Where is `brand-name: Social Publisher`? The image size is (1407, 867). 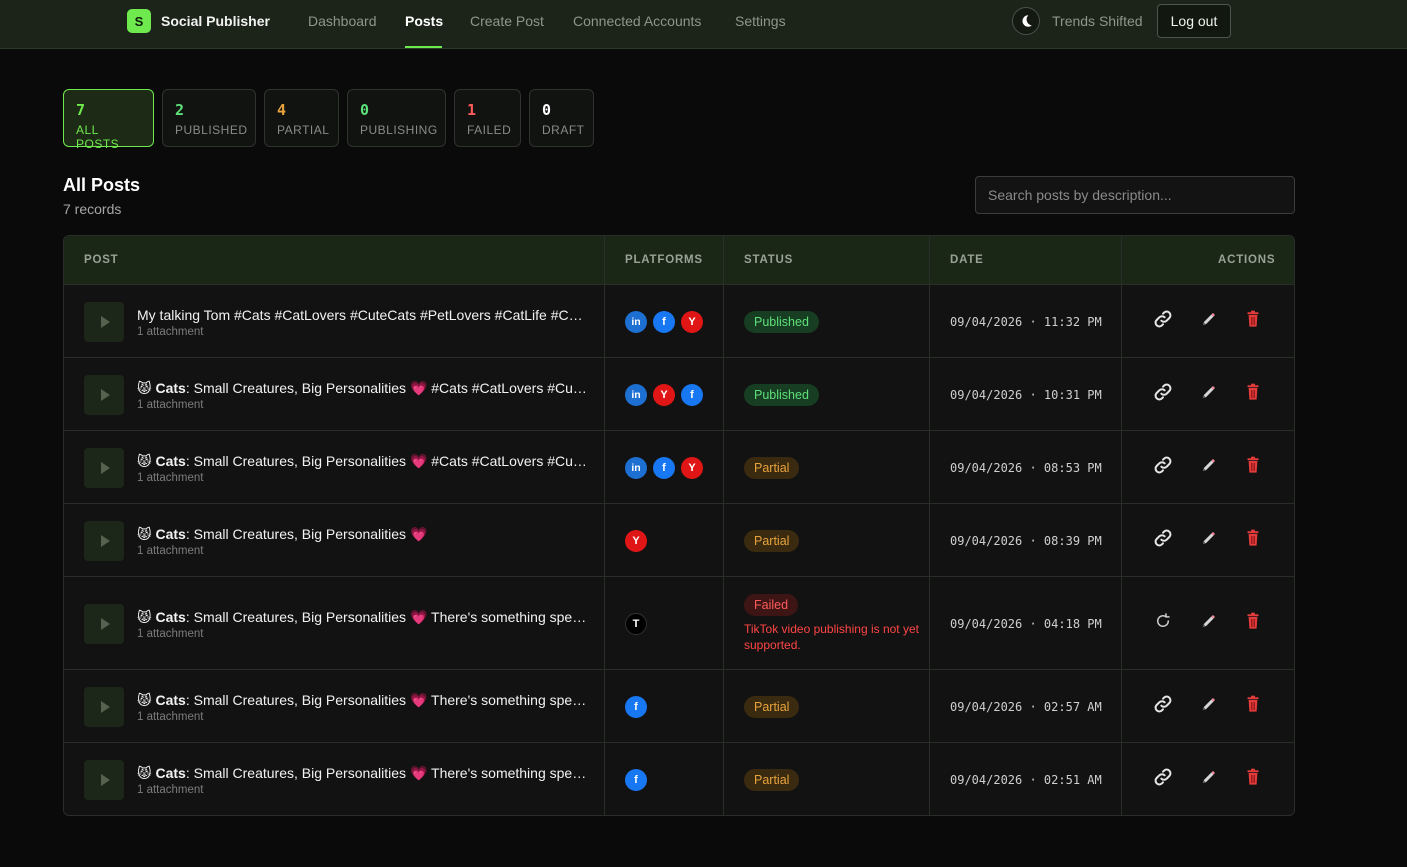
brand-name: Social Publisher is located at coordinates (215, 21).